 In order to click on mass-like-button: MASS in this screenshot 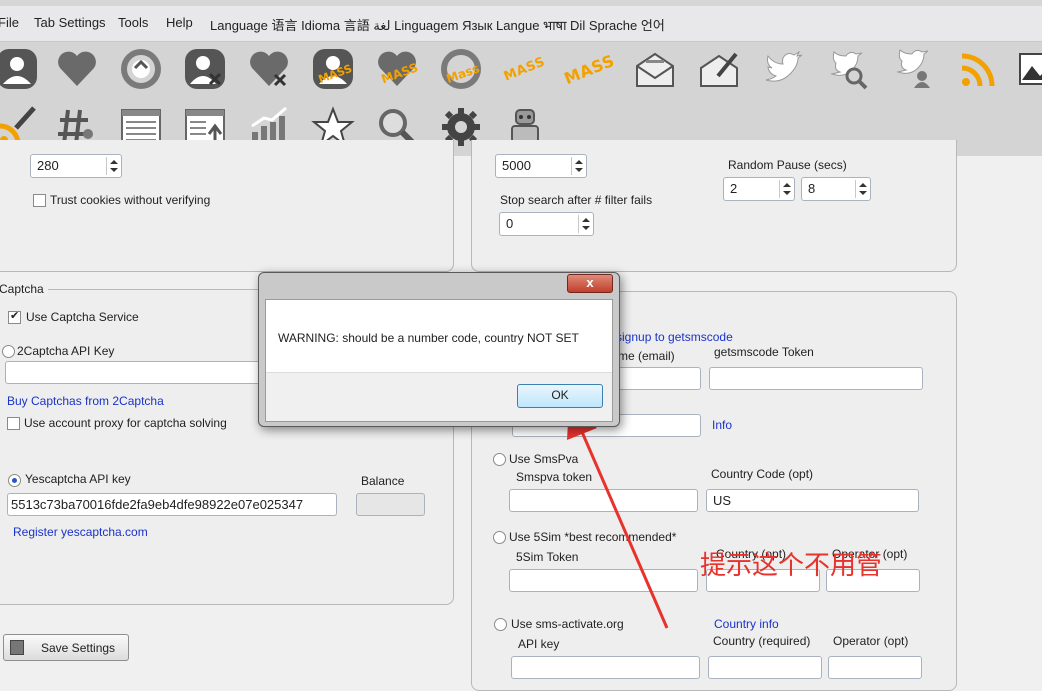, I will do `click(525, 69)`.